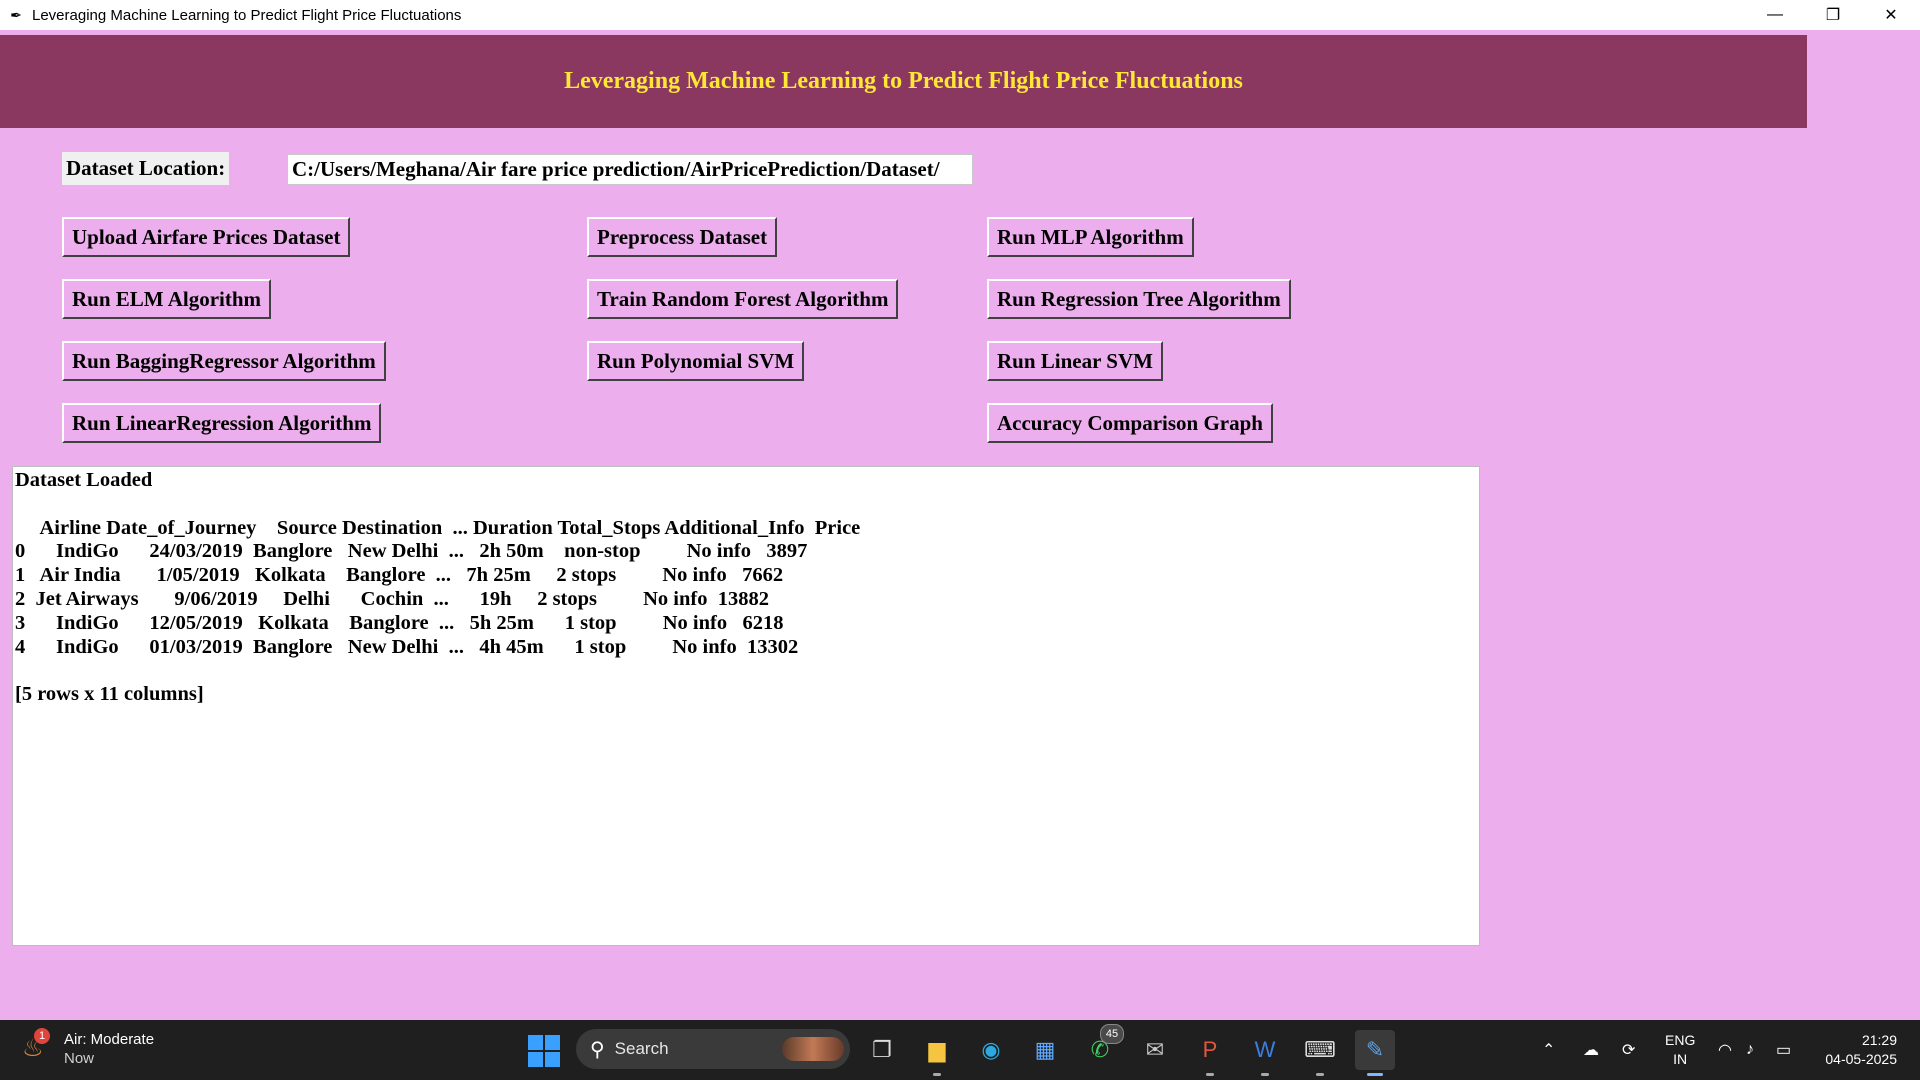 This screenshot has height=1080, width=1920. I want to click on run-mlp-button: Run MLP Algorithm, so click(1090, 237).